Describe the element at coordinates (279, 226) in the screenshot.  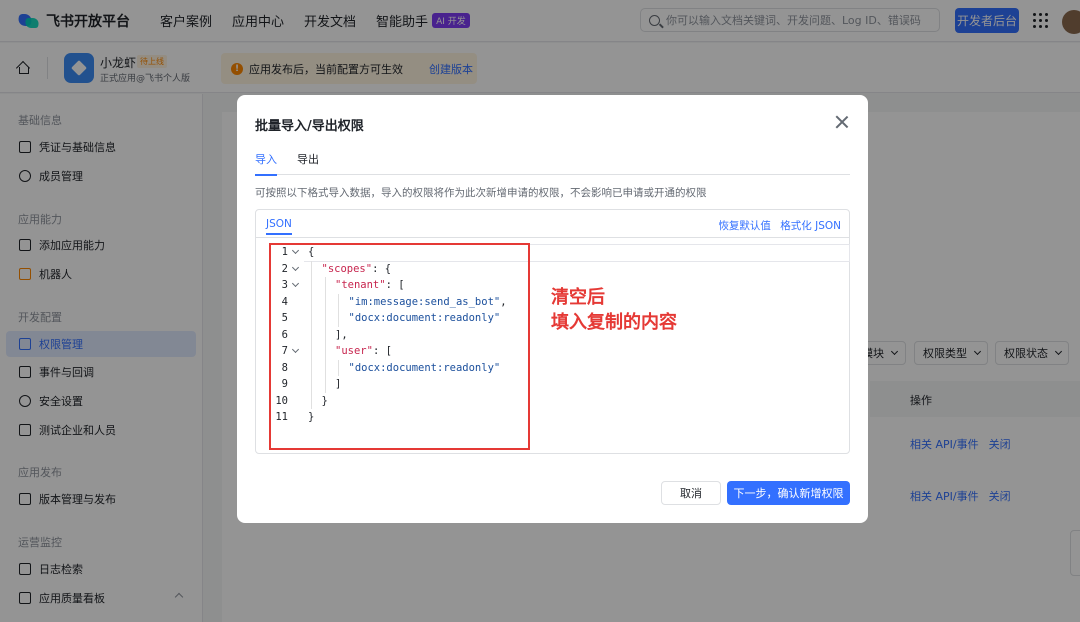
I see `tab-json: JSON` at that location.